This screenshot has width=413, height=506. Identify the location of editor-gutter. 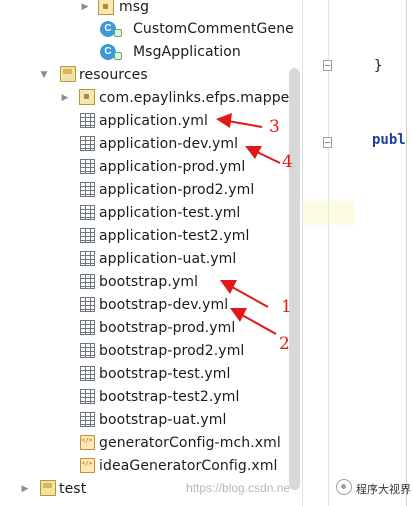
(329, 253).